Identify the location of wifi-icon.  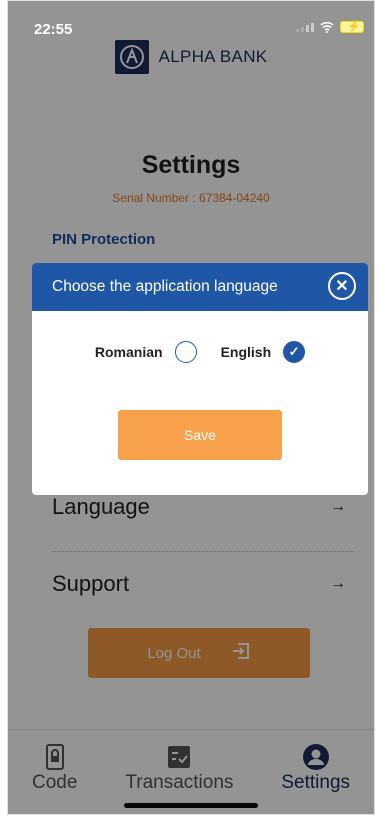
(327, 27).